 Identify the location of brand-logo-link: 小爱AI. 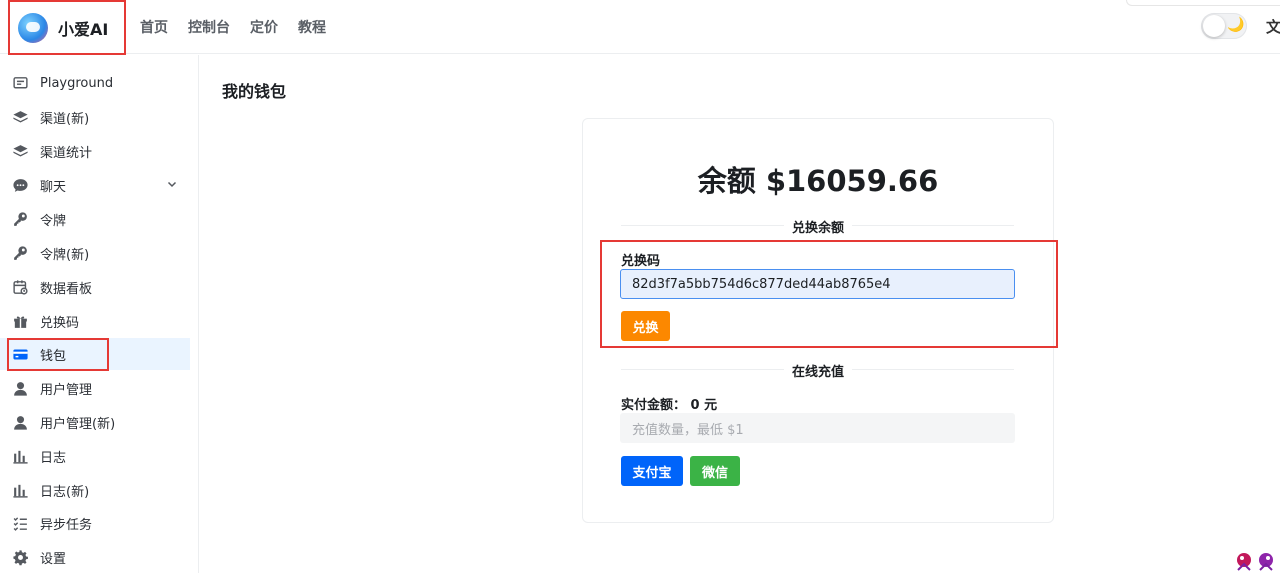
(67, 27).